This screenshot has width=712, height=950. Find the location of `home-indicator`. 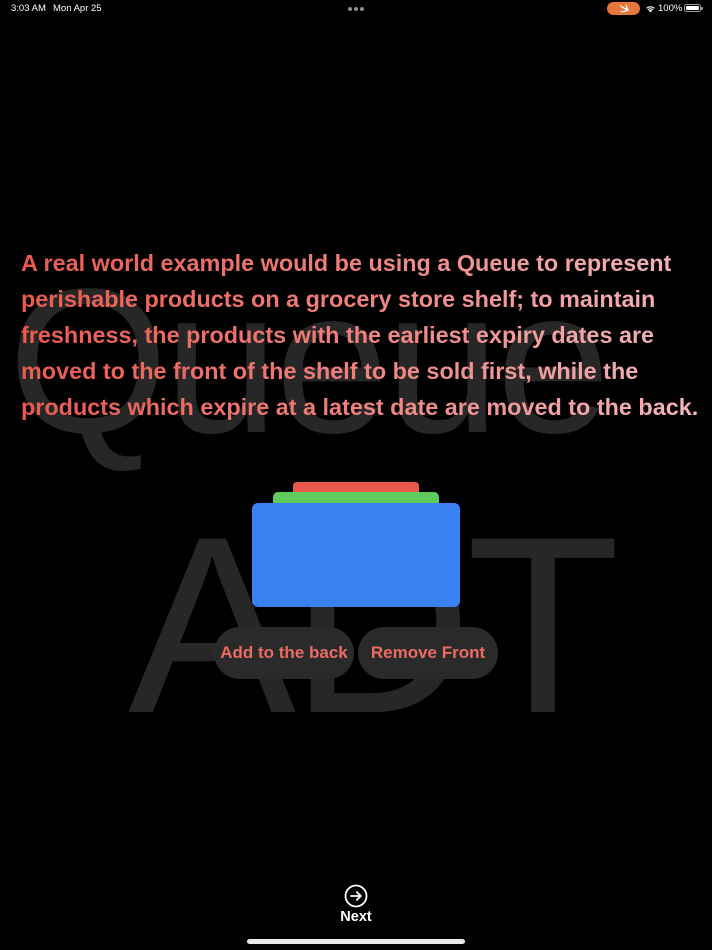

home-indicator is located at coordinates (356, 941).